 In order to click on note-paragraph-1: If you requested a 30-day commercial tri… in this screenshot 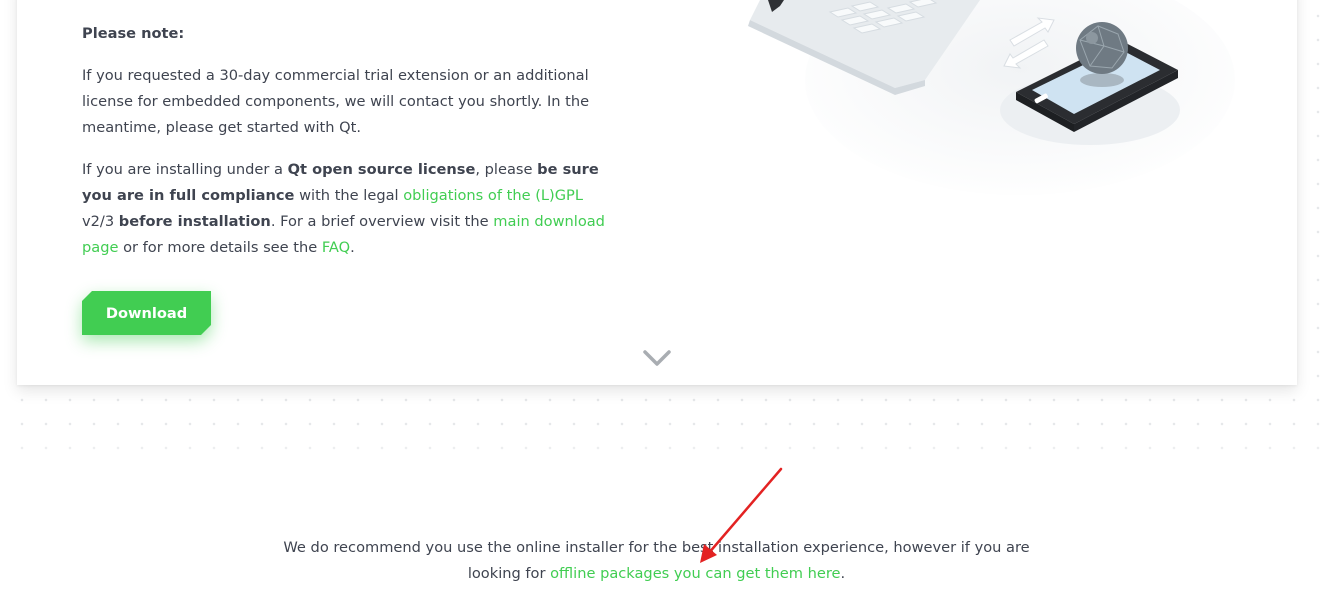, I will do `click(336, 101)`.